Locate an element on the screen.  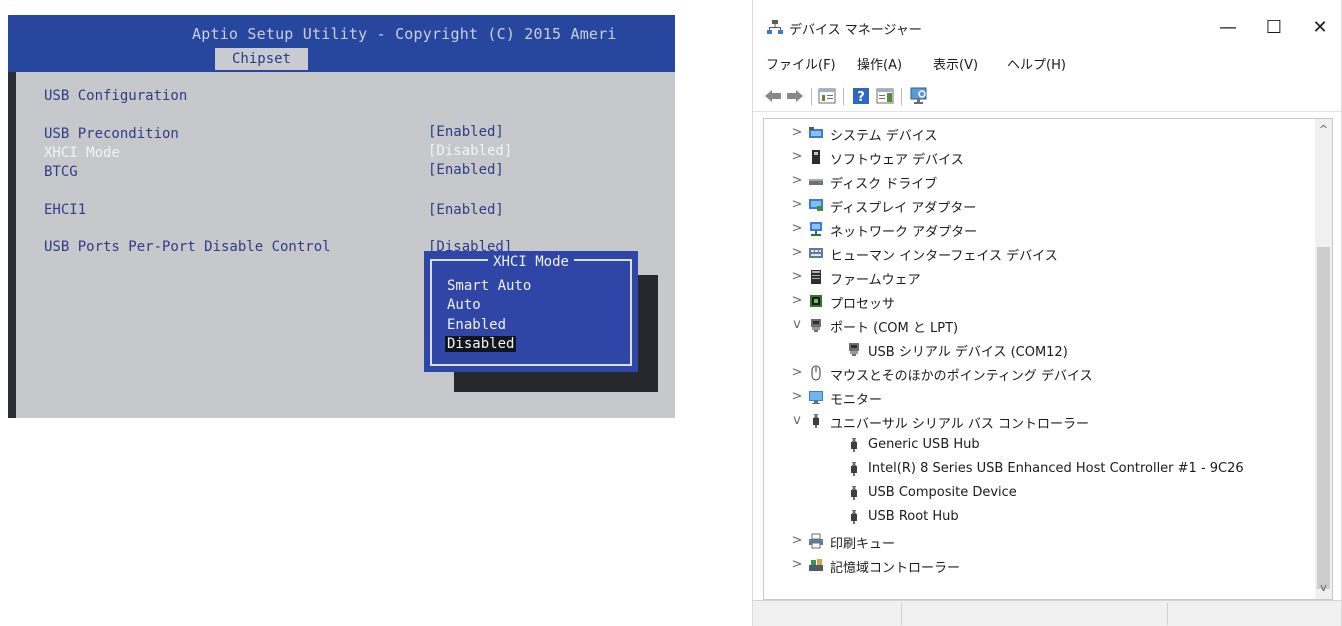
view-icon is located at coordinates (885, 96).